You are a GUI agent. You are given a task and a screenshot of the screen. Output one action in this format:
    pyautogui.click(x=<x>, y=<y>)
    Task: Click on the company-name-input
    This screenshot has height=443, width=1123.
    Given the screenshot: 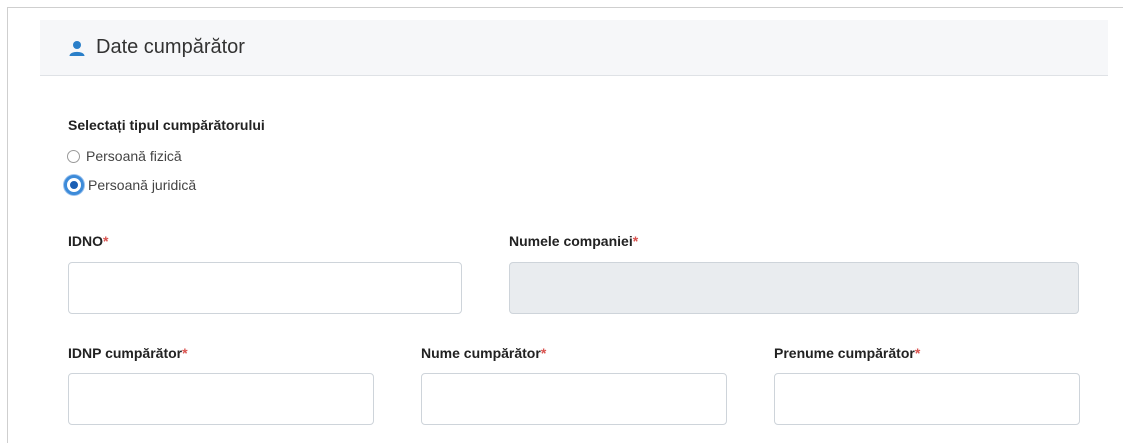 What is the action you would take?
    pyautogui.click(x=794, y=288)
    